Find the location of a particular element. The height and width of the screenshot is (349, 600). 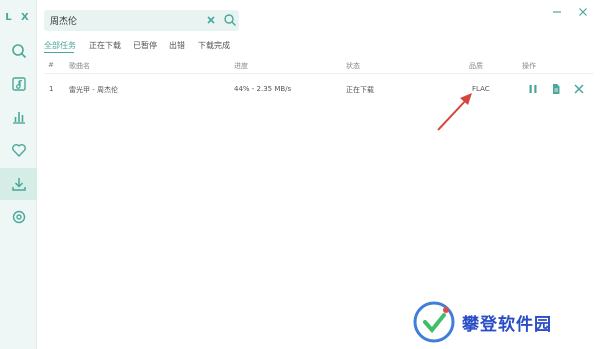

watermark: 攀登软件园 is located at coordinates (502, 322).